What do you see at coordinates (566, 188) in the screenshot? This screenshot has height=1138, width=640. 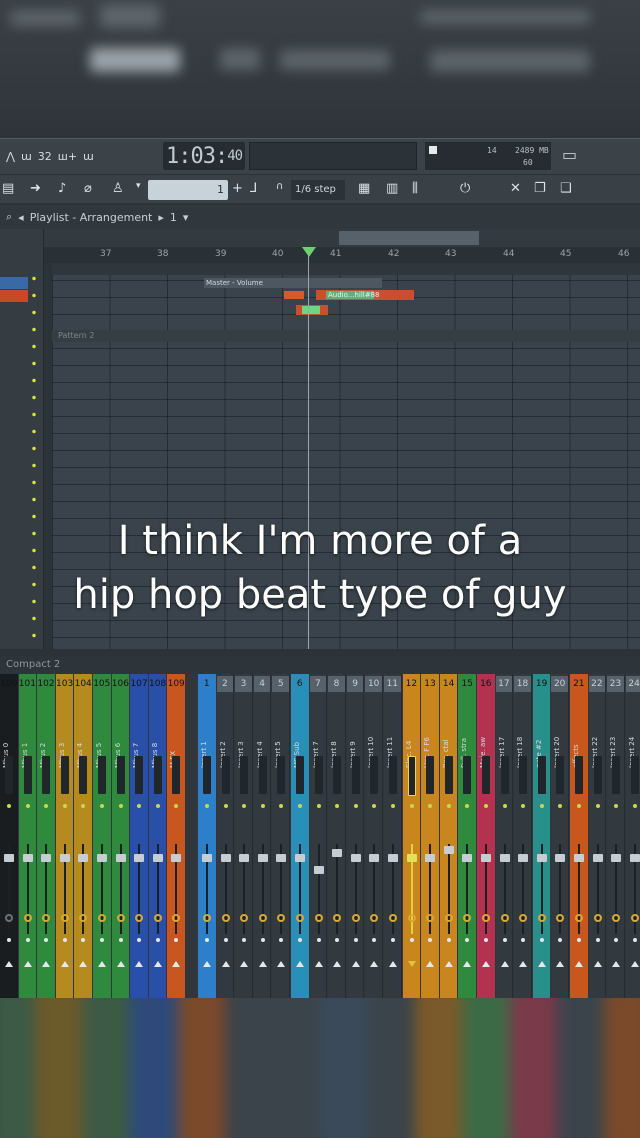 I see `paste-icon: ❑` at bounding box center [566, 188].